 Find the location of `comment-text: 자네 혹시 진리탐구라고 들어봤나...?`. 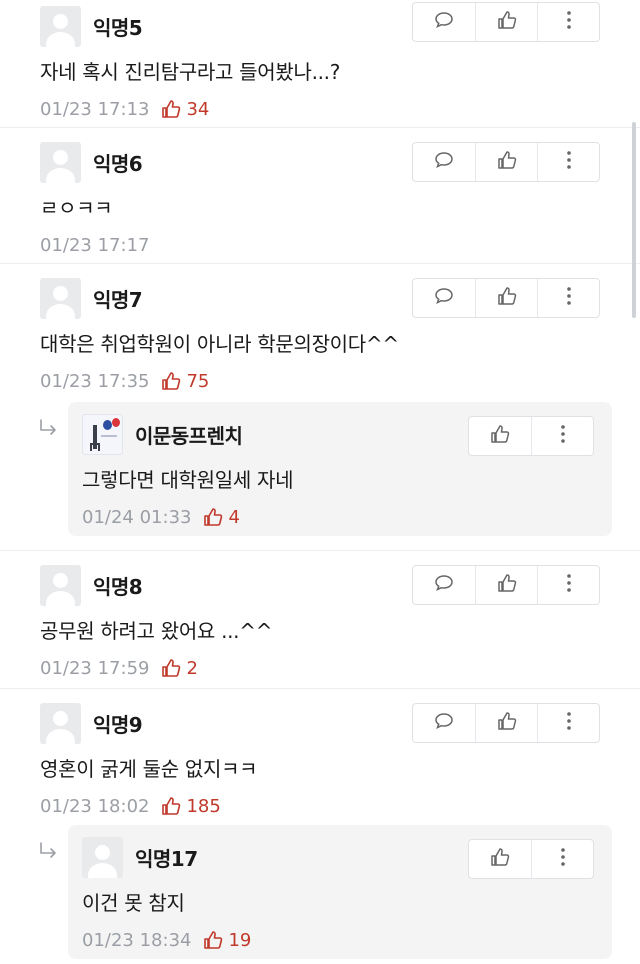

comment-text: 자네 혹시 진리탐구라고 들어봤나...? is located at coordinates (190, 72).